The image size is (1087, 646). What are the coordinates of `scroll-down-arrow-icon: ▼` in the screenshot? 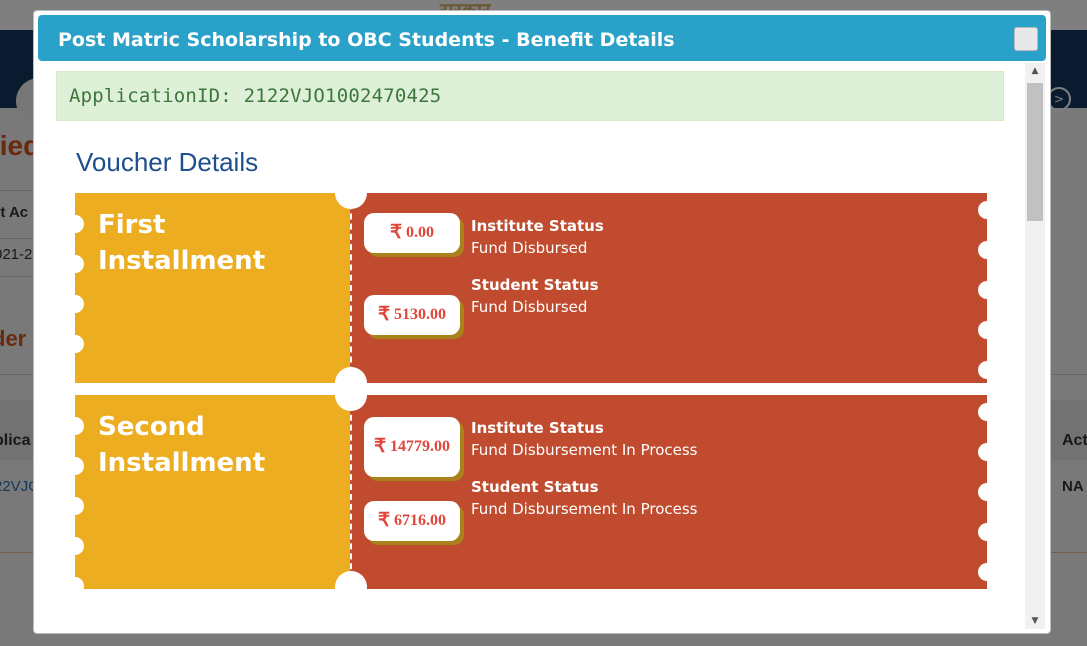 It's located at (1035, 621).